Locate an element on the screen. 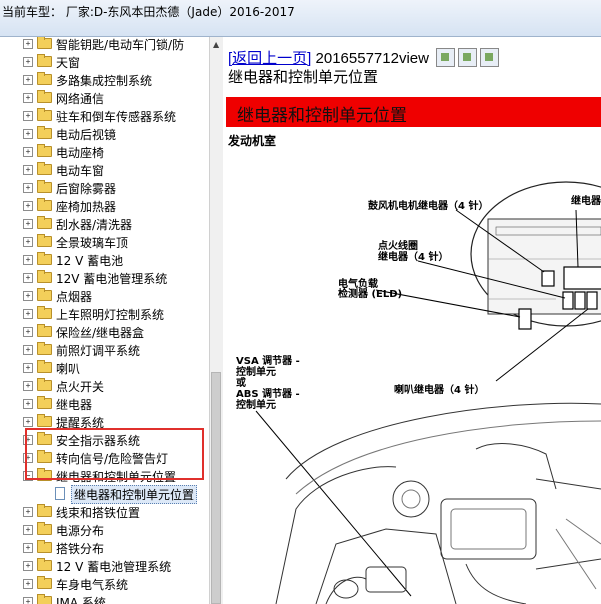  tree-item-label: 点火开关 is located at coordinates (80, 386).